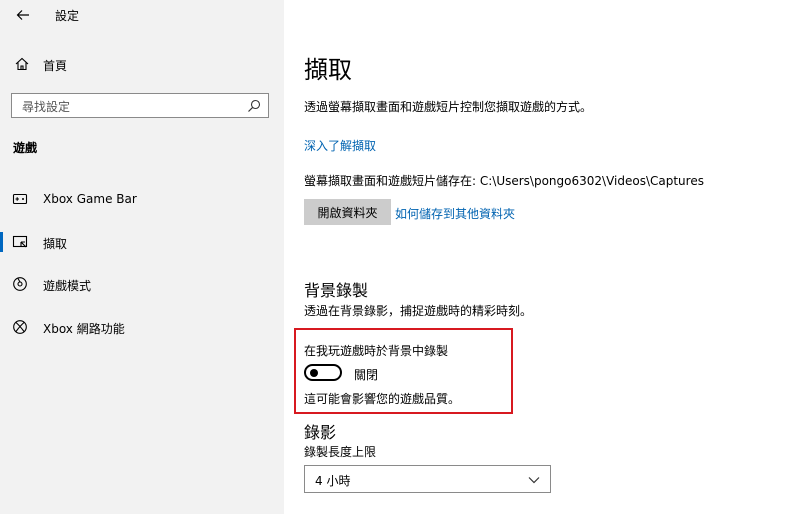 The width and height of the screenshot is (800, 514). I want to click on background-recording-description: 透過在背景錄影，捕捉遊戲時的精彩時刻。, so click(418, 311).